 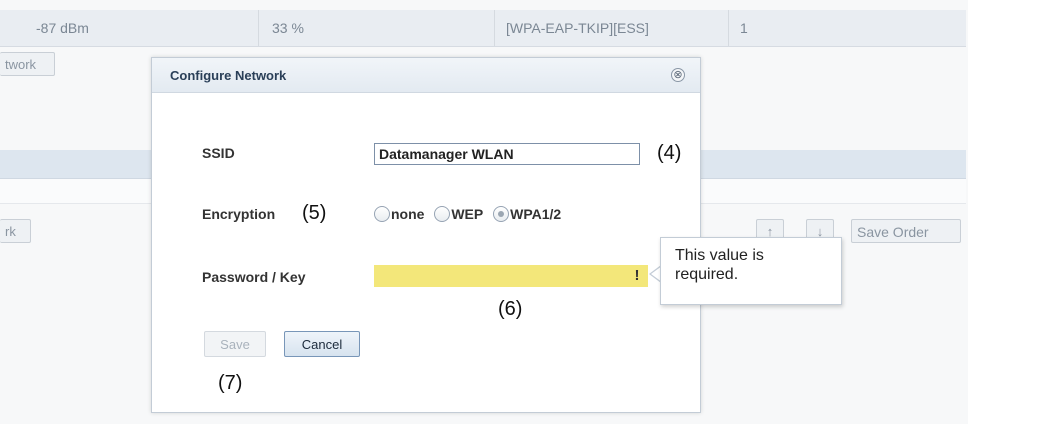 I want to click on dialog-titlebar: Configure Network ⊗, so click(x=426, y=75).